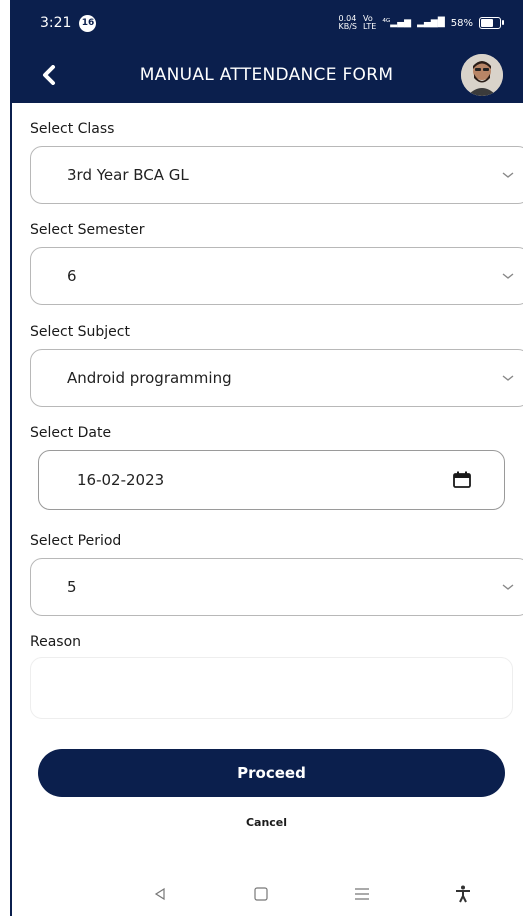  I want to click on accessibility-button, so click(463, 894).